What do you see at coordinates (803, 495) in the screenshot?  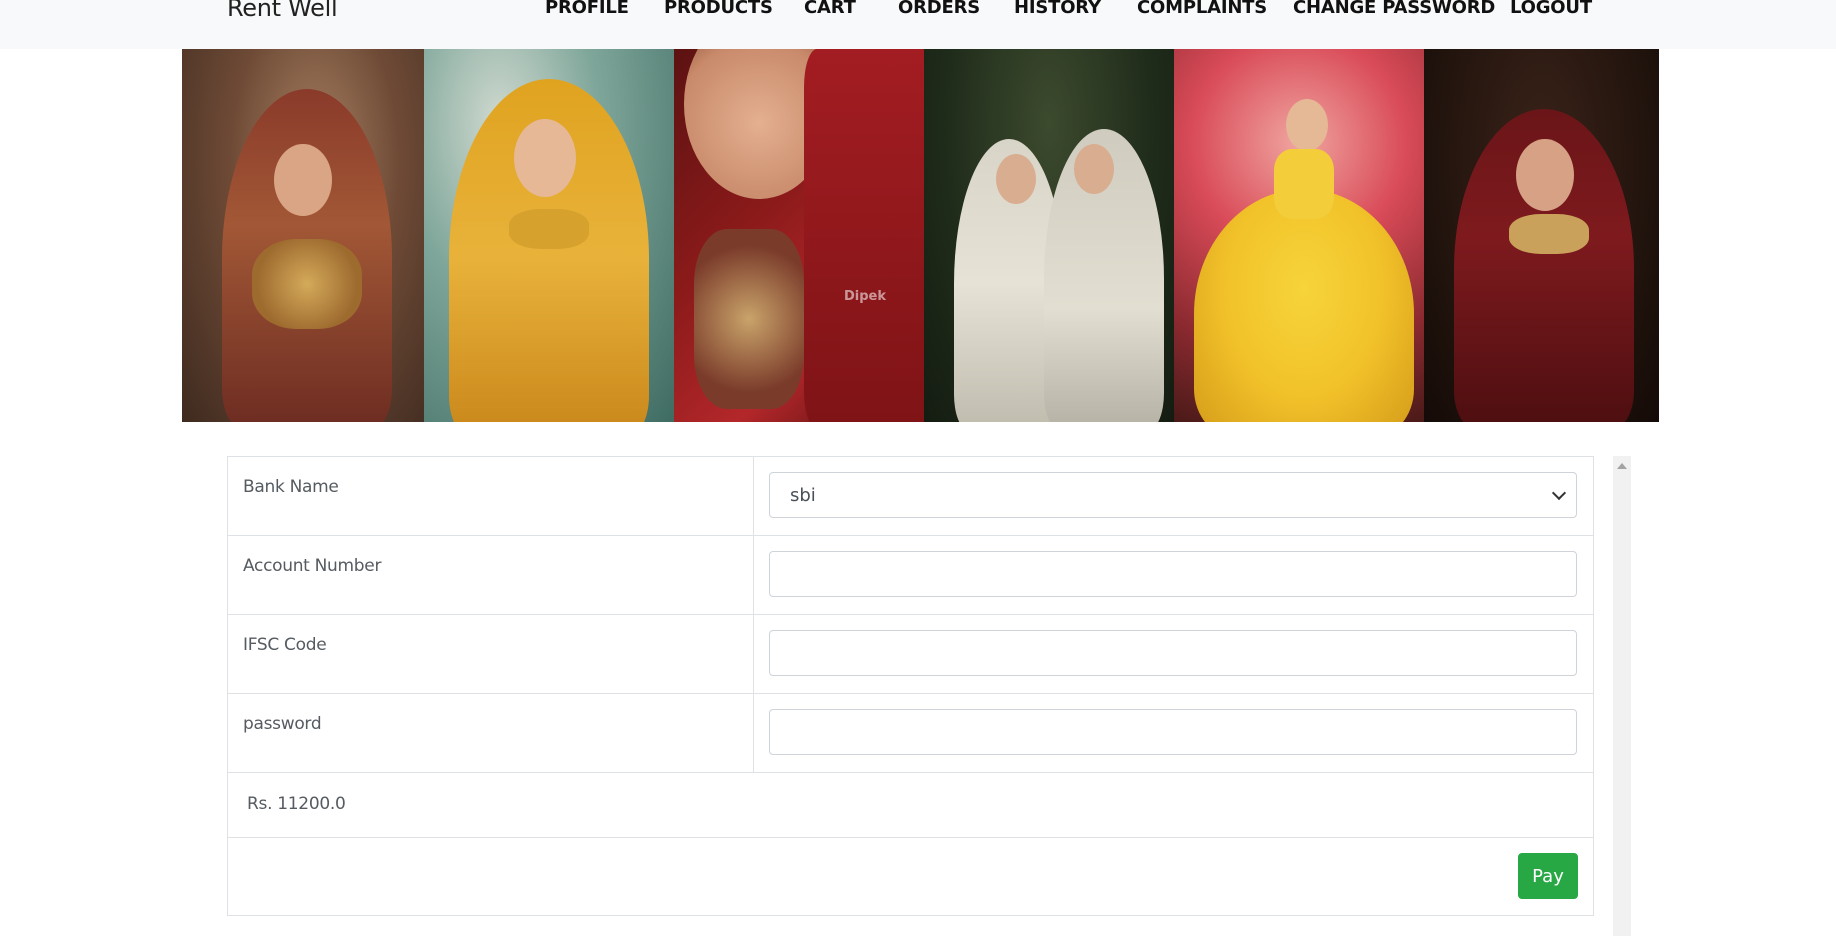 I see `bank-name-selected-value: sbi` at bounding box center [803, 495].